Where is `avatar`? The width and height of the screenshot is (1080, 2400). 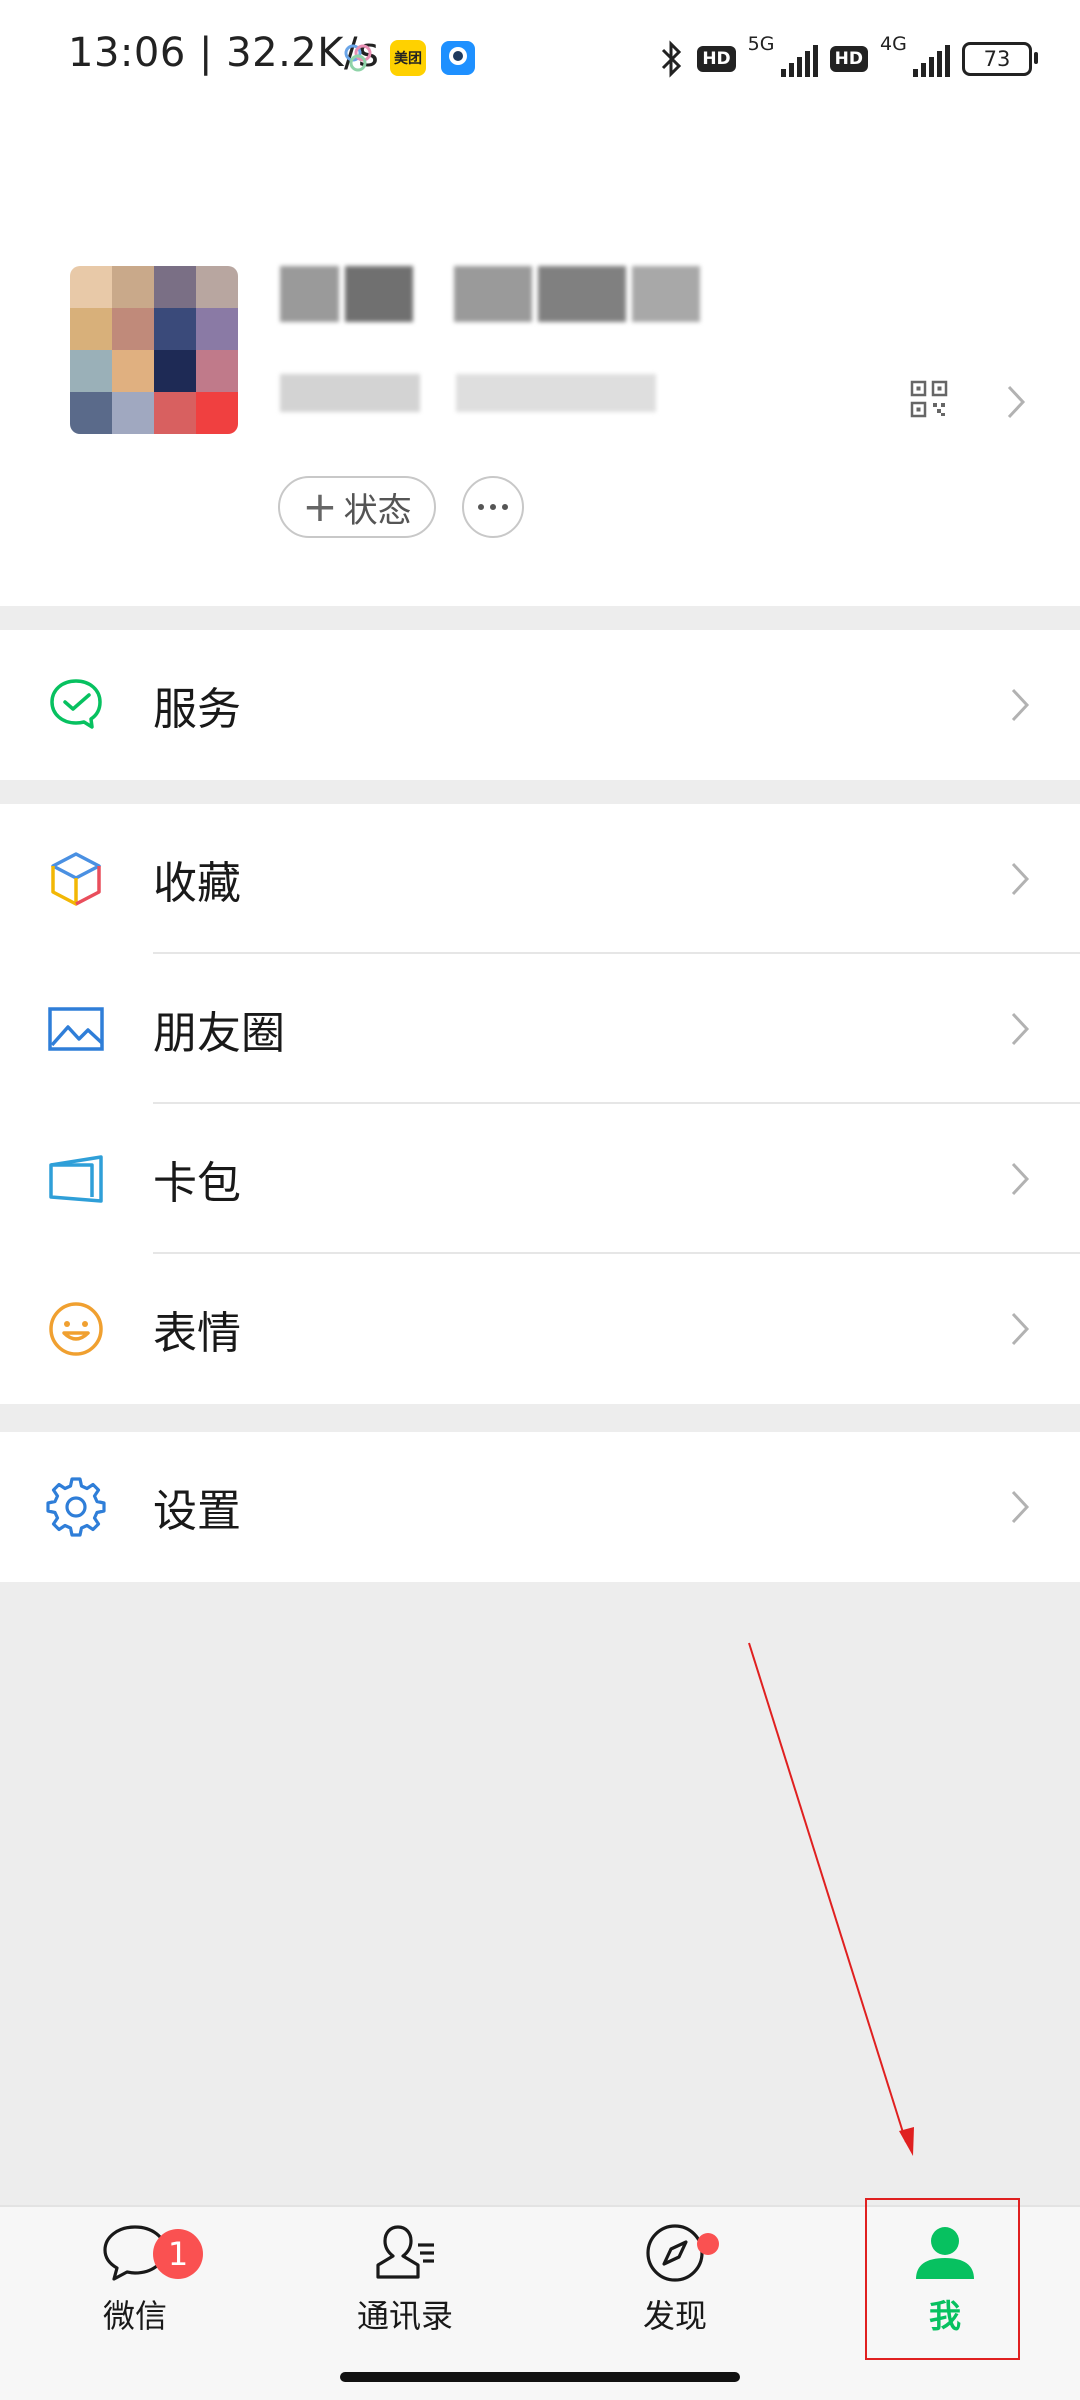 avatar is located at coordinates (154, 350).